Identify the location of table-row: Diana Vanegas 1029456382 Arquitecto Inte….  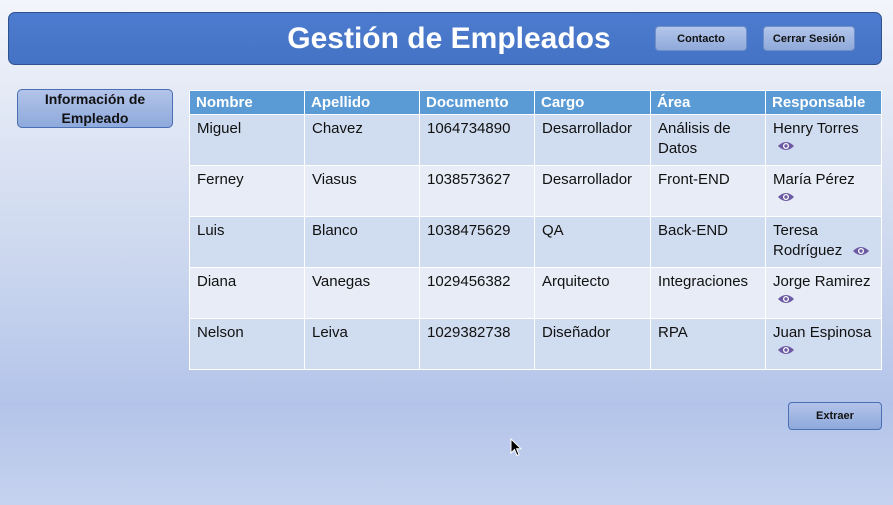
(535, 293).